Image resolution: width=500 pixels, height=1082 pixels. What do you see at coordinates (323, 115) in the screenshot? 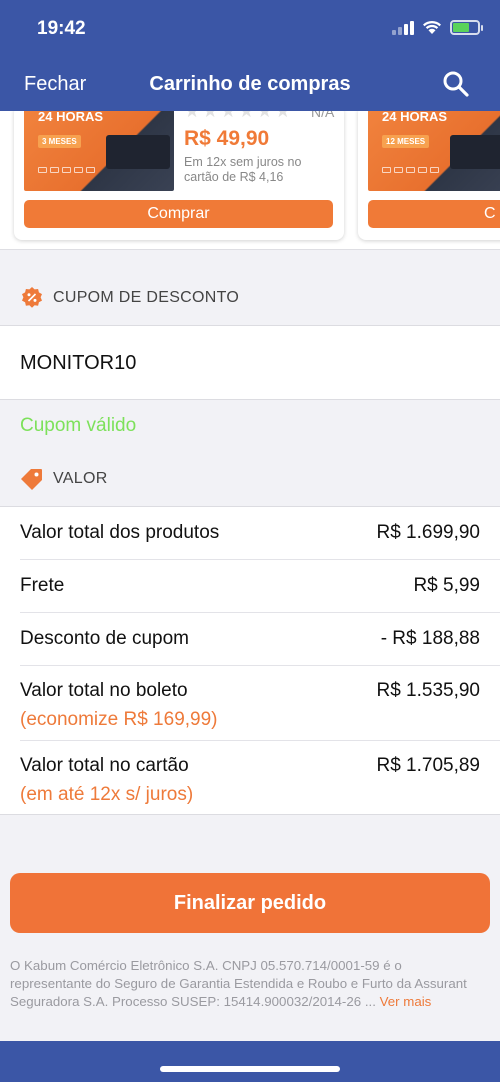
I see `rating-text: N/A` at bounding box center [323, 115].